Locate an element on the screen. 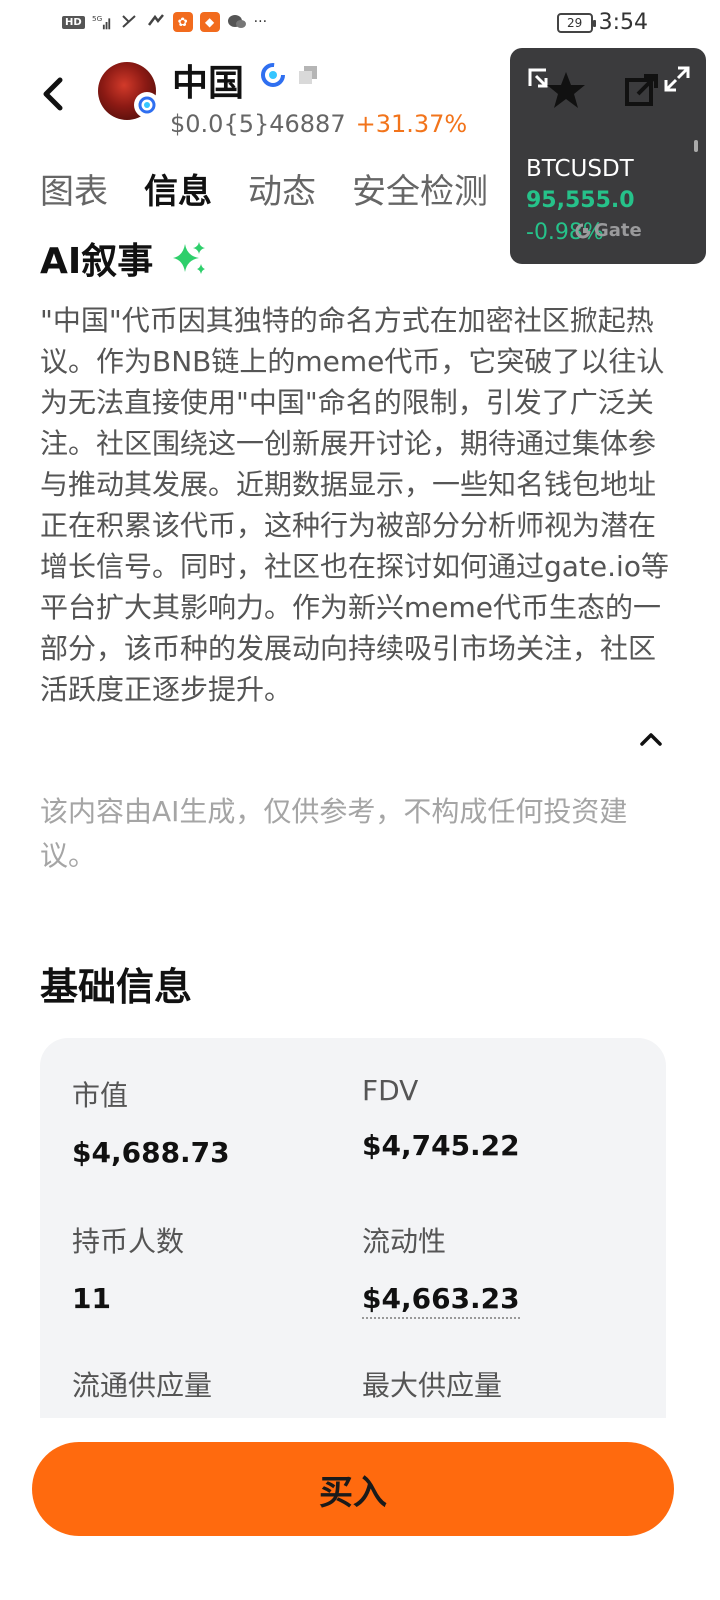 This screenshot has width=720, height=1600. holders-cell: 持币人数 11 is located at coordinates (128, 1267).